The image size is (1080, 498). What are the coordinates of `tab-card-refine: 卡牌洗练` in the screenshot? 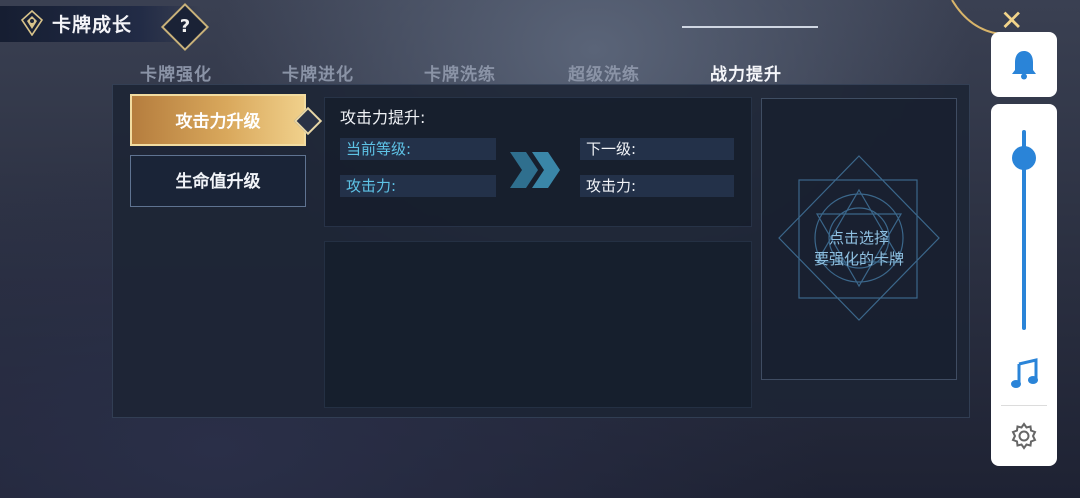 It's located at (460, 72).